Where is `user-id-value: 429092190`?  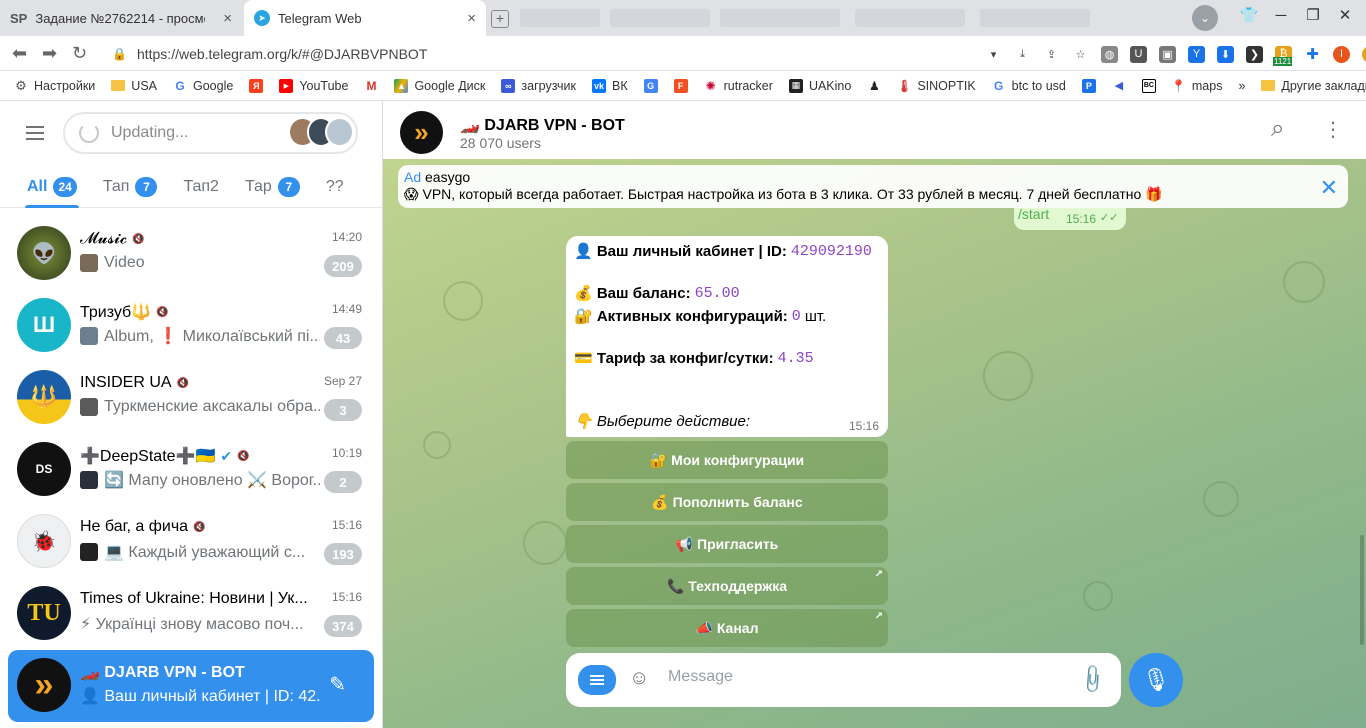
user-id-value: 429092190 is located at coordinates (831, 251).